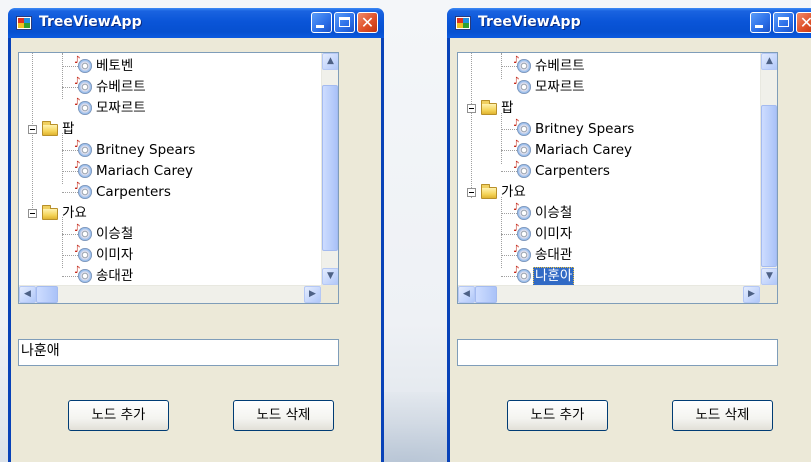  Describe the element at coordinates (104, 66) in the screenshot. I see `tree-node: ♪ 베토벤` at that location.